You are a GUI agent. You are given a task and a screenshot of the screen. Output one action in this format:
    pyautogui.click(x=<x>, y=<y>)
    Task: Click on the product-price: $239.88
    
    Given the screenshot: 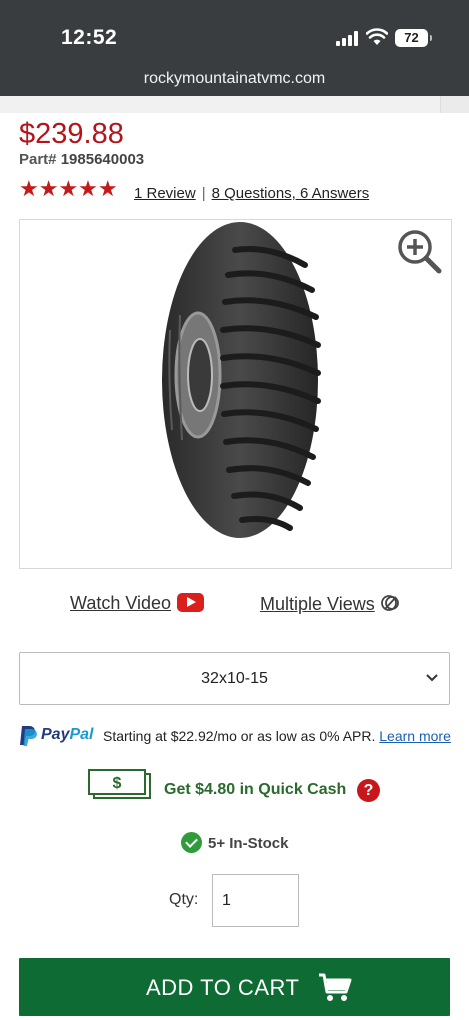 What is the action you would take?
    pyautogui.click(x=71, y=134)
    